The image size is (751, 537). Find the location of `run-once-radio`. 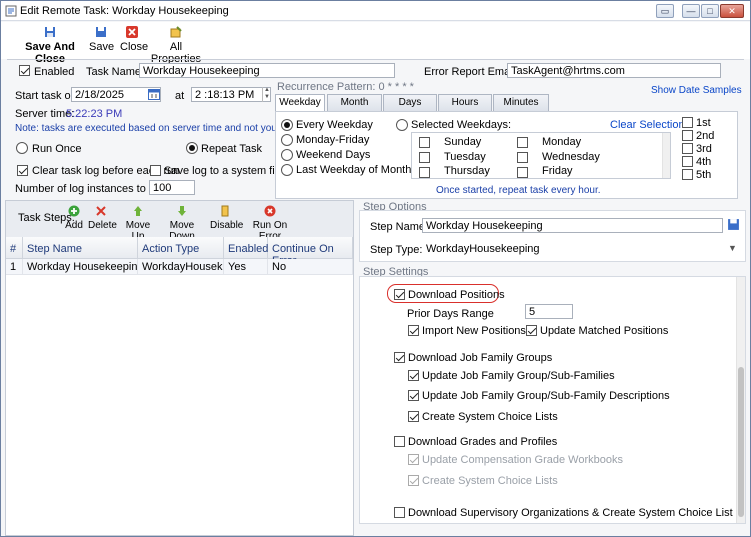

run-once-radio is located at coordinates (22, 148).